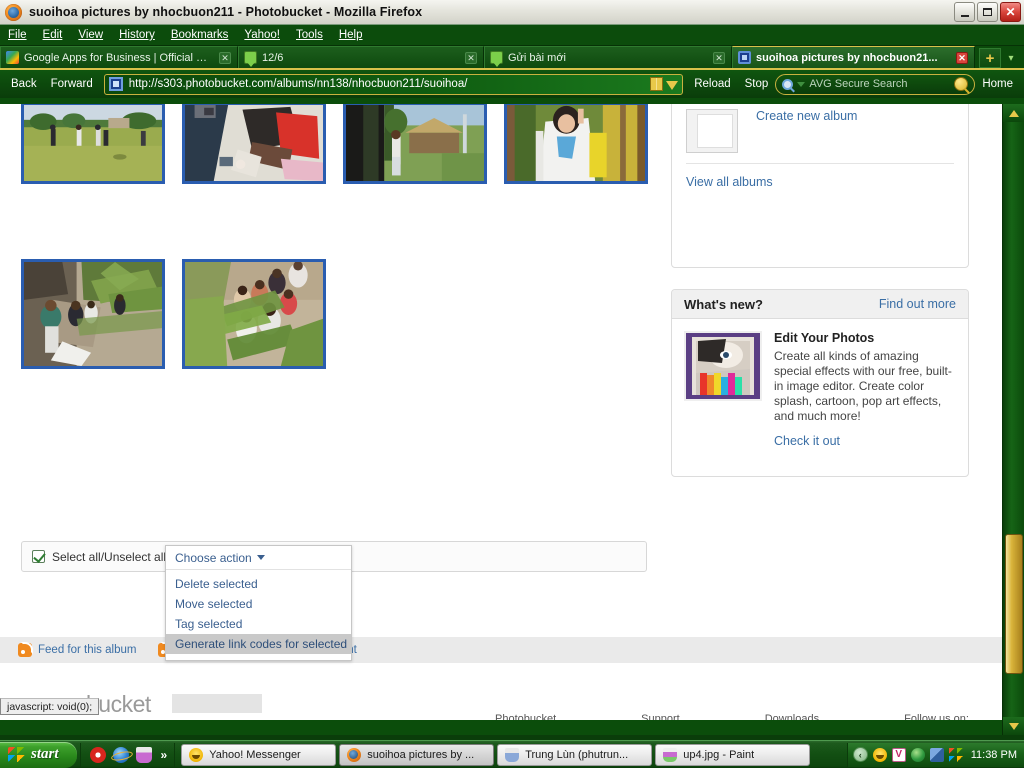 The image size is (1024, 768). What do you see at coordinates (961, 84) in the screenshot?
I see `search-go-icon` at bounding box center [961, 84].